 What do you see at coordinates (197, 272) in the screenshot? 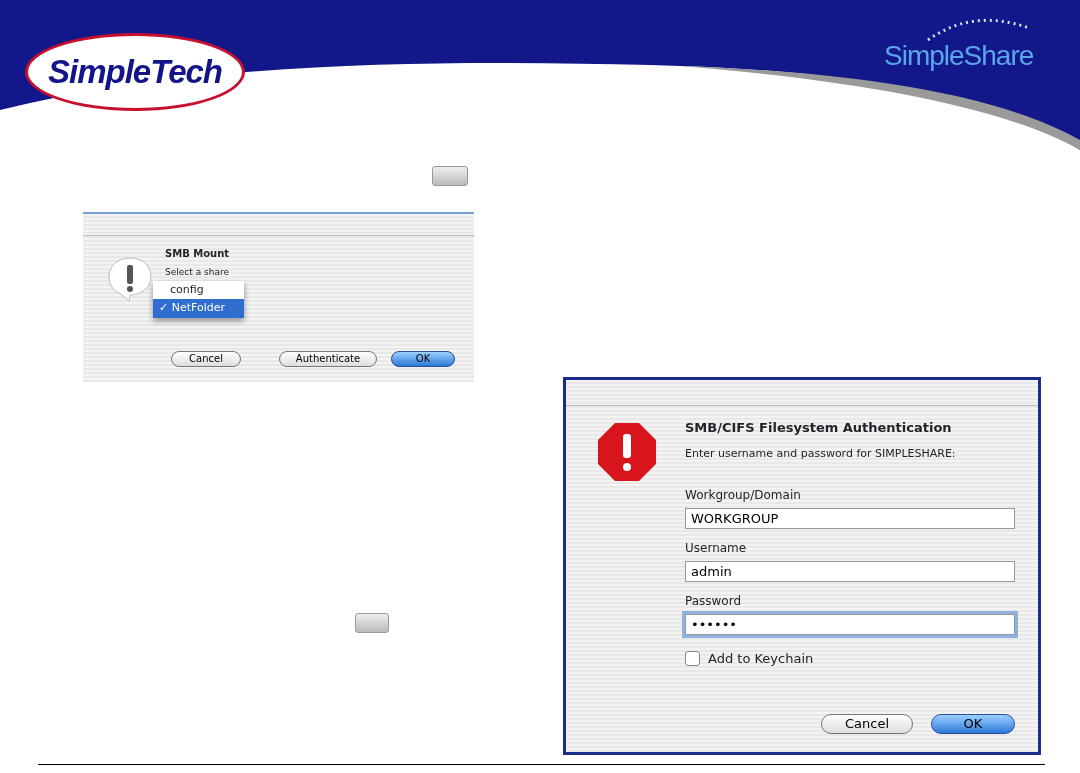
I see `dialog-prompt: Select a share` at bounding box center [197, 272].